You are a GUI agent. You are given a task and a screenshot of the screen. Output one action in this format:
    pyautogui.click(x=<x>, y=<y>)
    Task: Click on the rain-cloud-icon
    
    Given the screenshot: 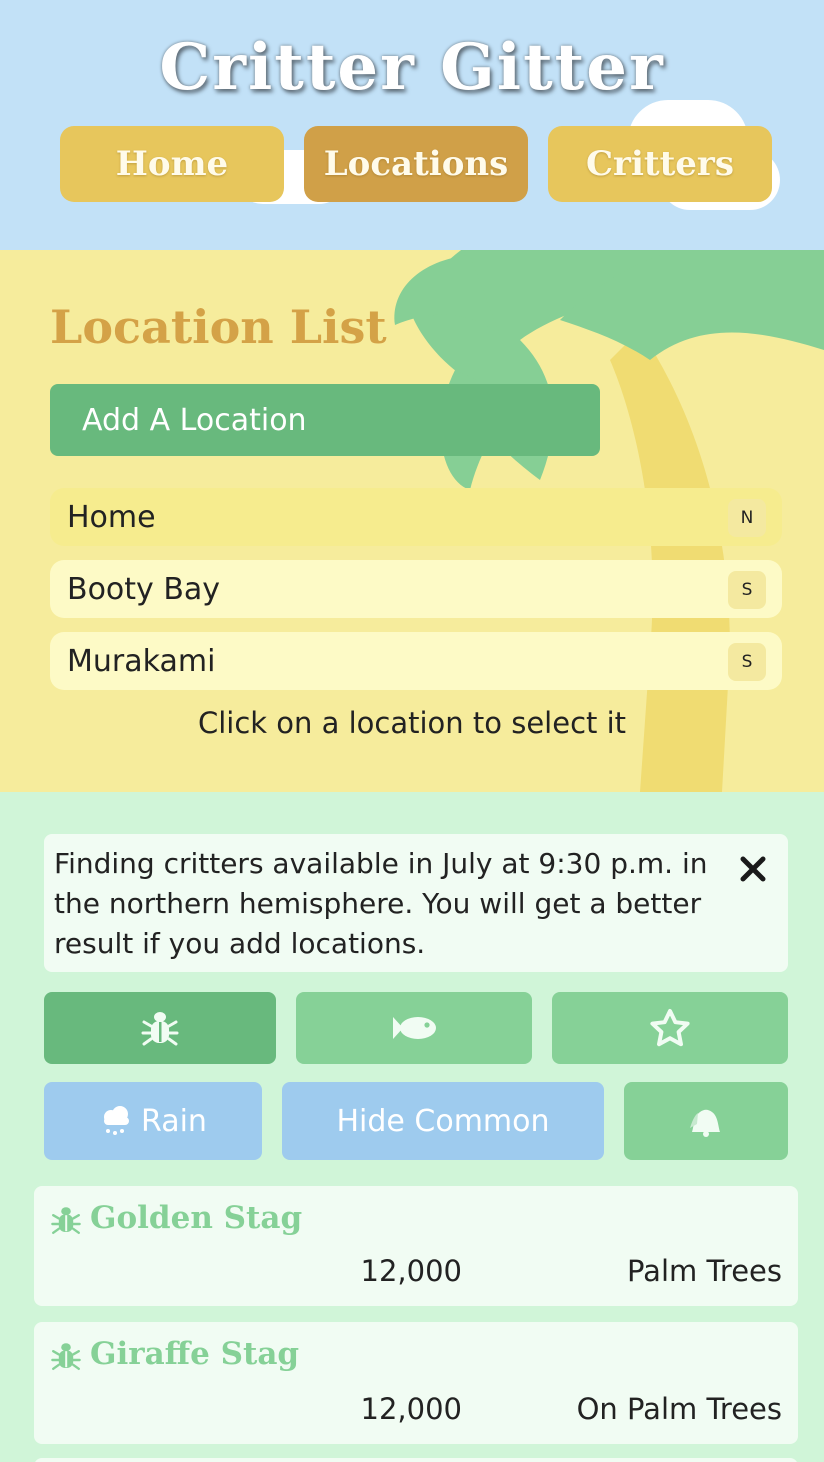 What is the action you would take?
    pyautogui.click(x=117, y=1120)
    